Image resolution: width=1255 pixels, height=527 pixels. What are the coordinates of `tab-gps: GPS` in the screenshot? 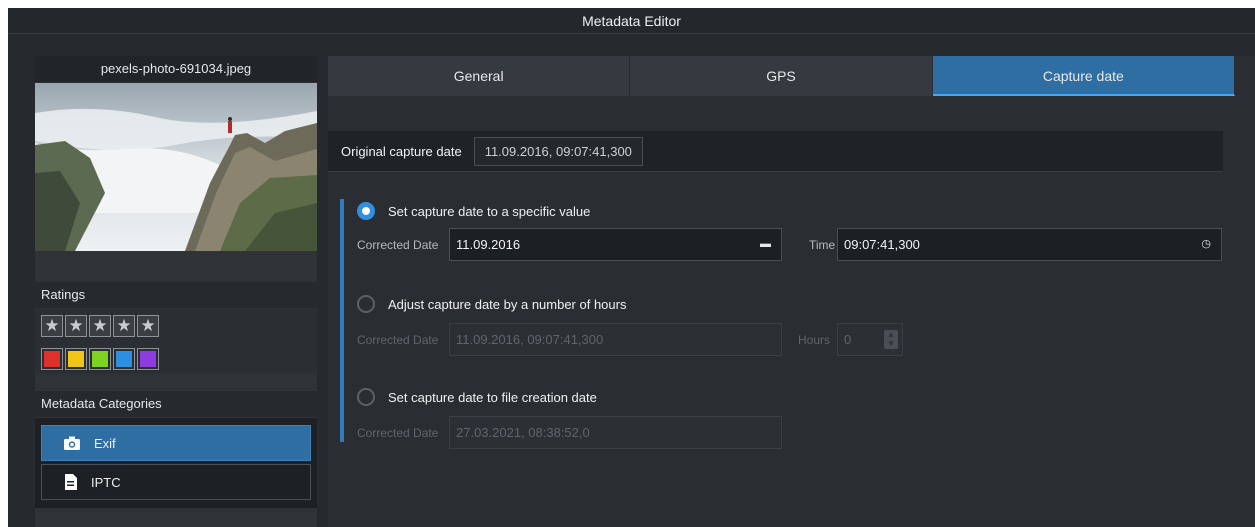 It's located at (781, 76).